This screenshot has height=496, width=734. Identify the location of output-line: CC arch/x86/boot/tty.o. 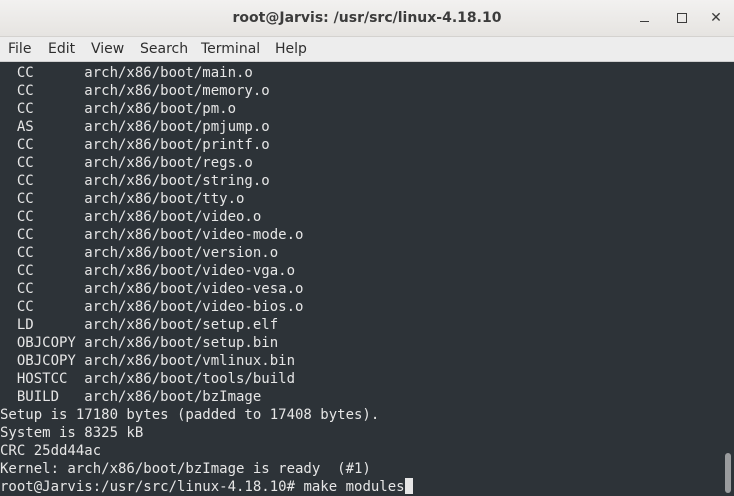
(122, 199).